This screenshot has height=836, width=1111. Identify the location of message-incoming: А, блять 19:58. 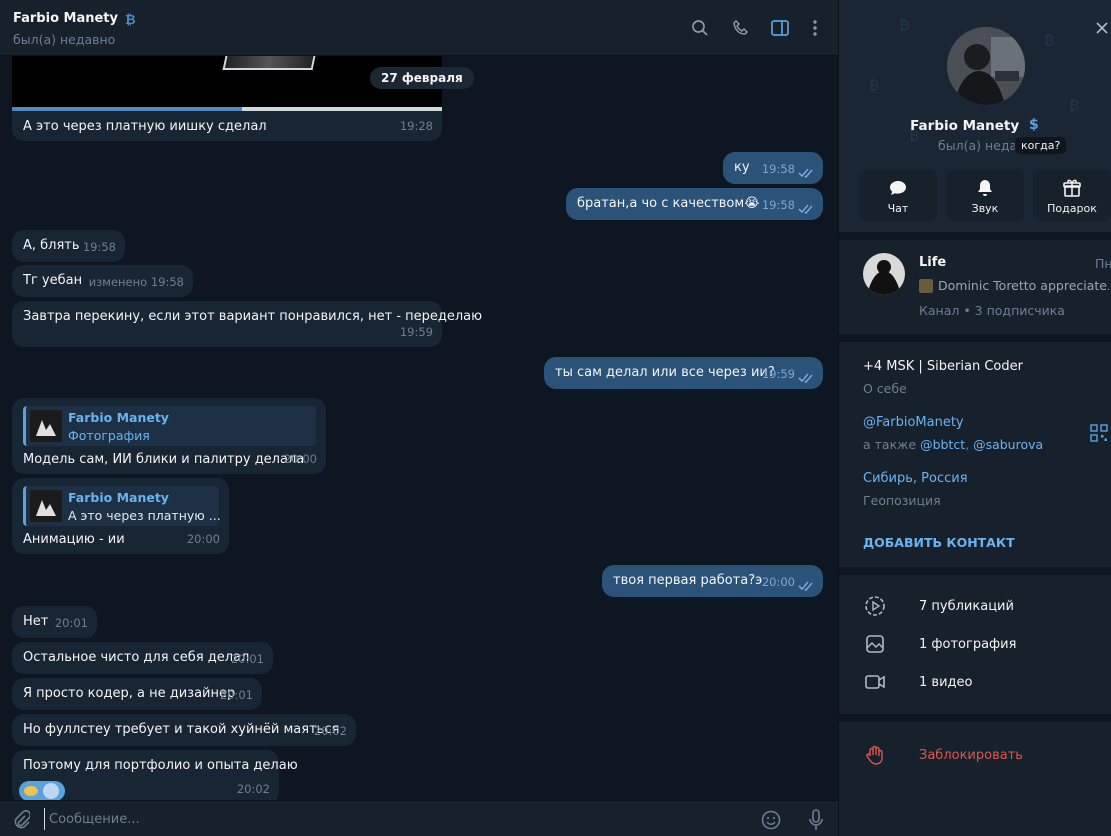
(68, 246).